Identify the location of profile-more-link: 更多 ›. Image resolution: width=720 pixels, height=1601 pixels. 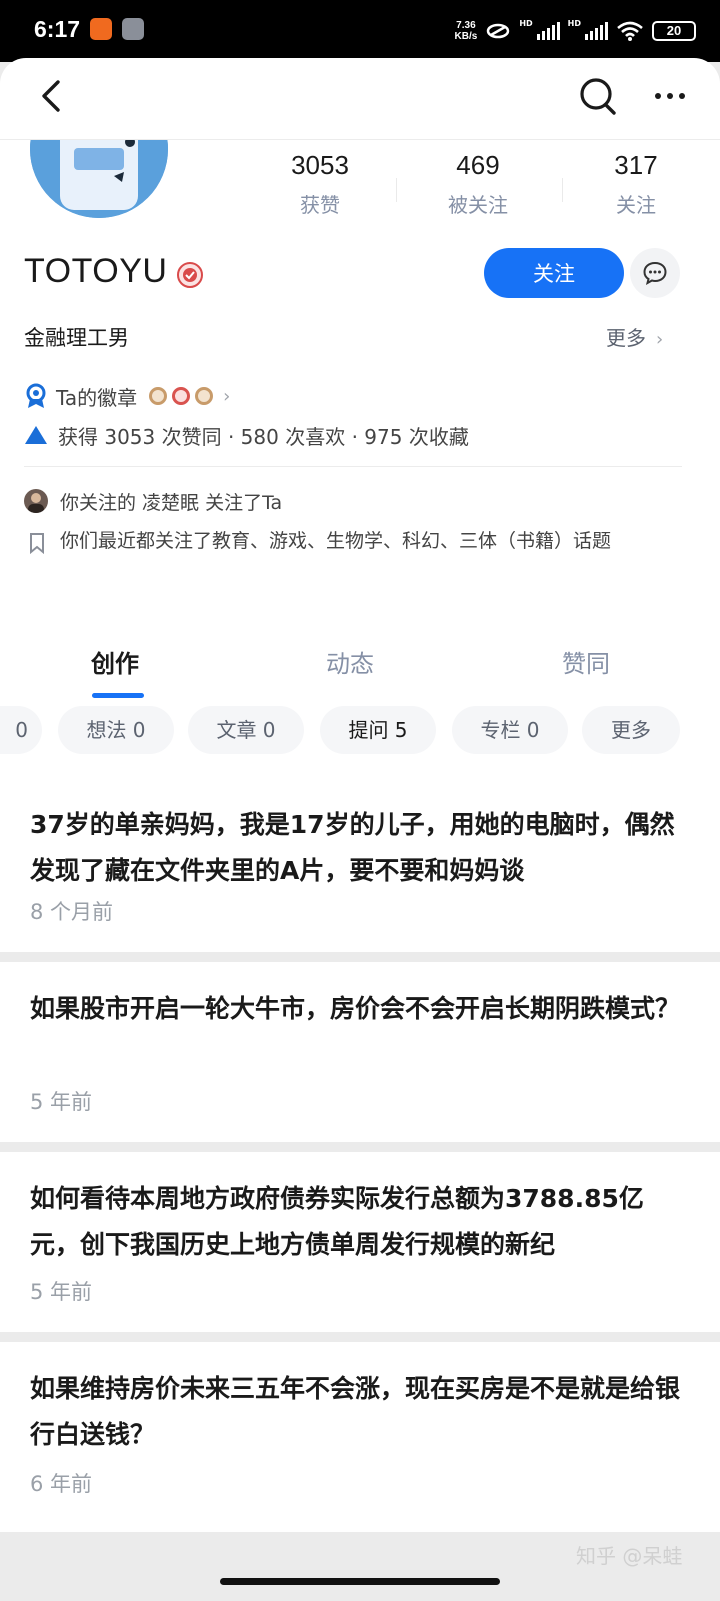
(634, 336).